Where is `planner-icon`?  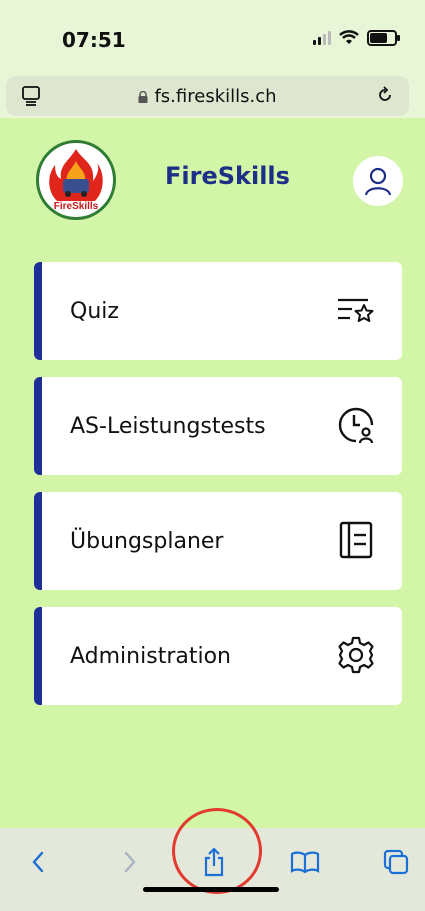
planner-icon is located at coordinates (356, 540).